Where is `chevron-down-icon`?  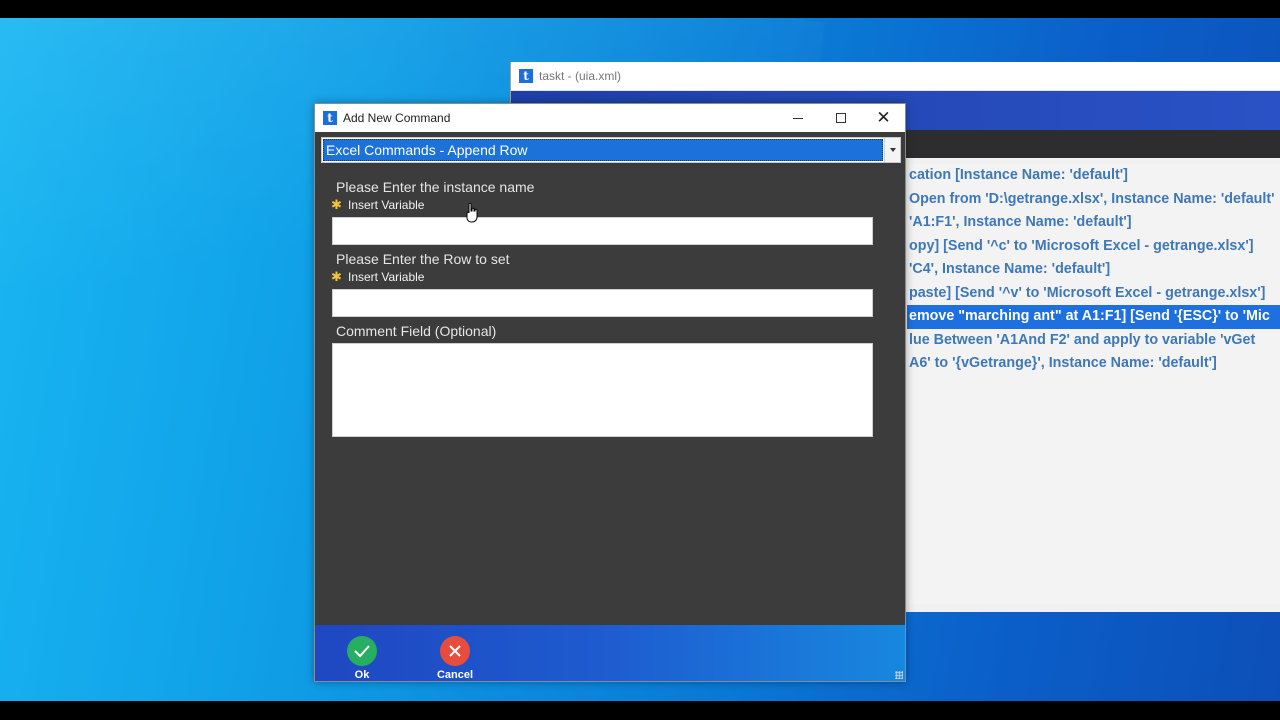 chevron-down-icon is located at coordinates (892, 150).